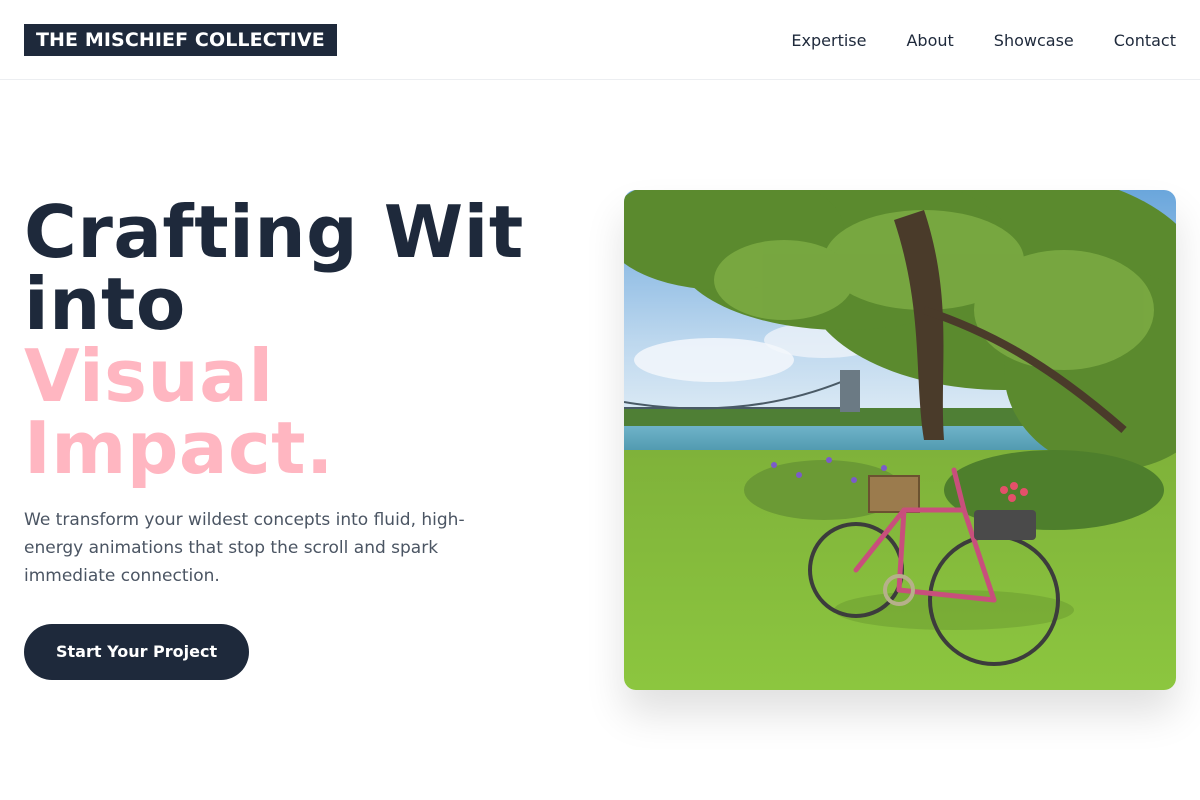  I want to click on nav-link-about: About, so click(929, 40).